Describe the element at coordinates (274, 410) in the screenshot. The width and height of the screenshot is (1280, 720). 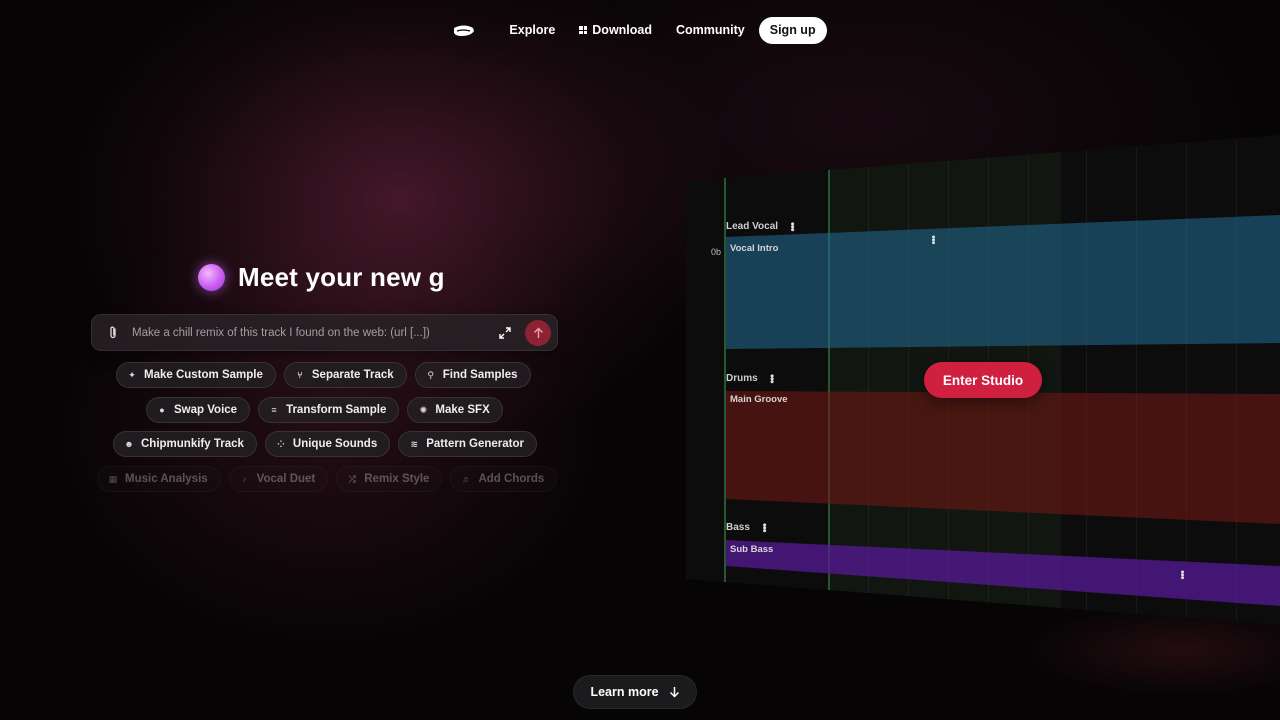
I see `sliders-icon: ≡` at that location.